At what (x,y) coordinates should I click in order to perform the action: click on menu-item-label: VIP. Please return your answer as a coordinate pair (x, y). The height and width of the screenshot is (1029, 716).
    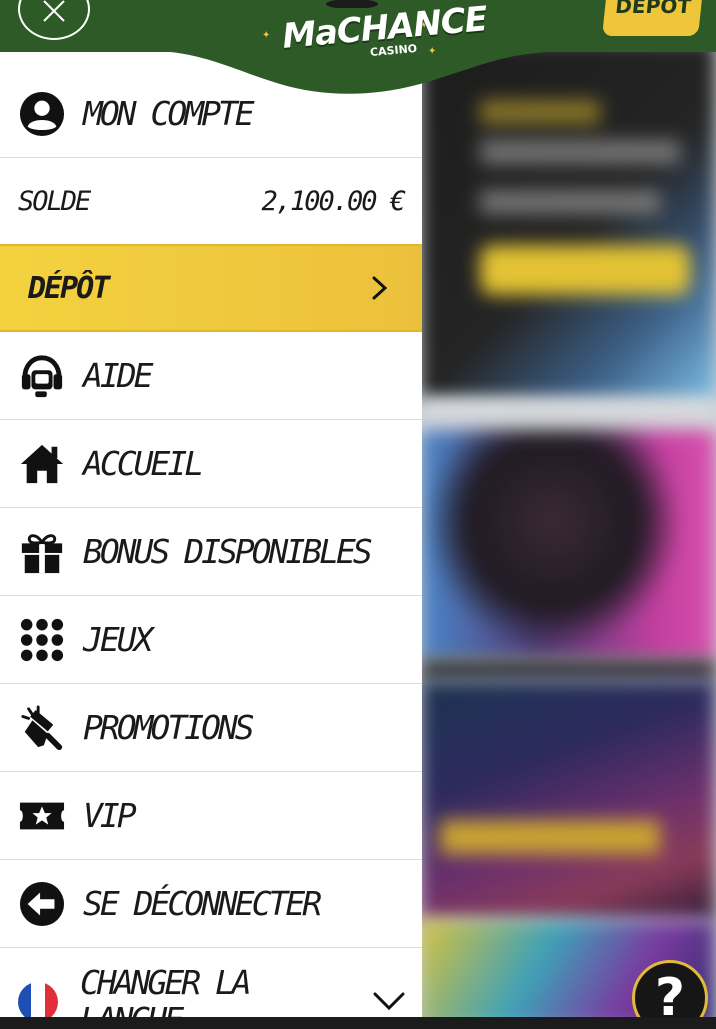
    Looking at the image, I should click on (110, 815).